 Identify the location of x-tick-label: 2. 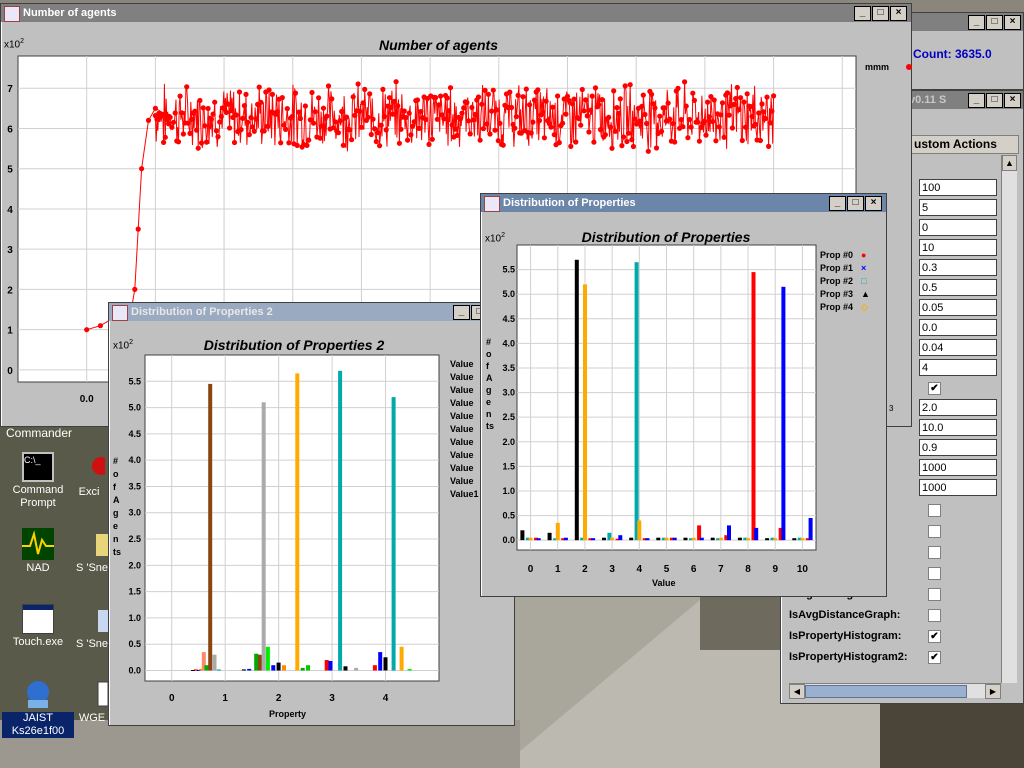
(585, 569).